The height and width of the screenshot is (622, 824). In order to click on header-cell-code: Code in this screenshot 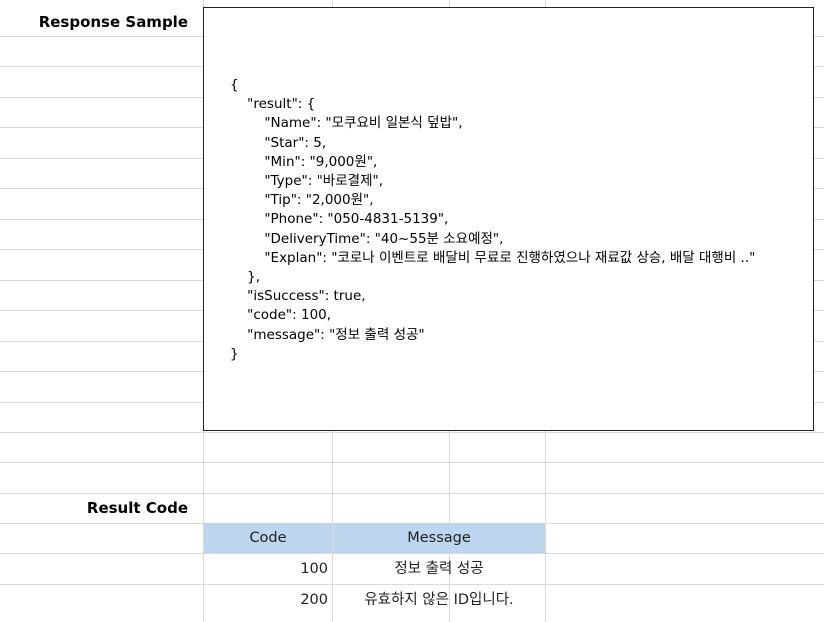, I will do `click(268, 538)`.